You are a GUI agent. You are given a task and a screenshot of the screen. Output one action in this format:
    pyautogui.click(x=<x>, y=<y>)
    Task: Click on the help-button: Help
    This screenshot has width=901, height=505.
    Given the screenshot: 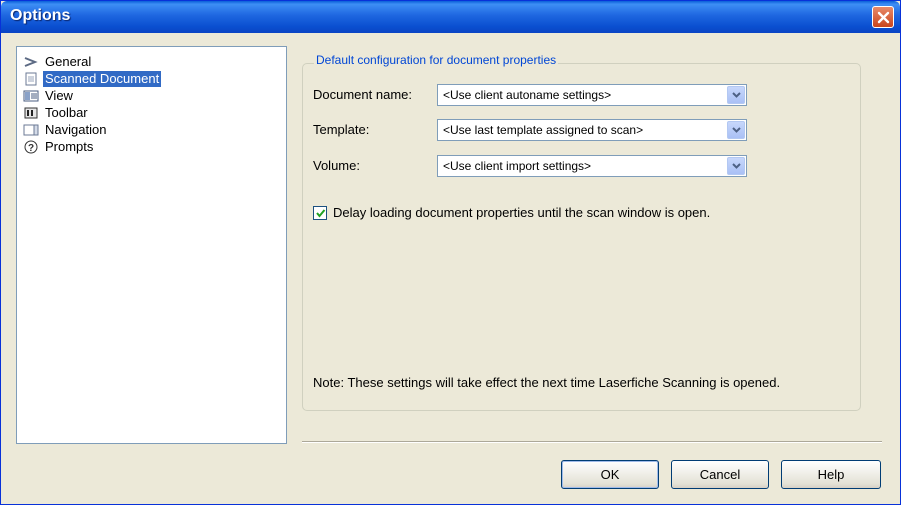 What is the action you would take?
    pyautogui.click(x=831, y=474)
    